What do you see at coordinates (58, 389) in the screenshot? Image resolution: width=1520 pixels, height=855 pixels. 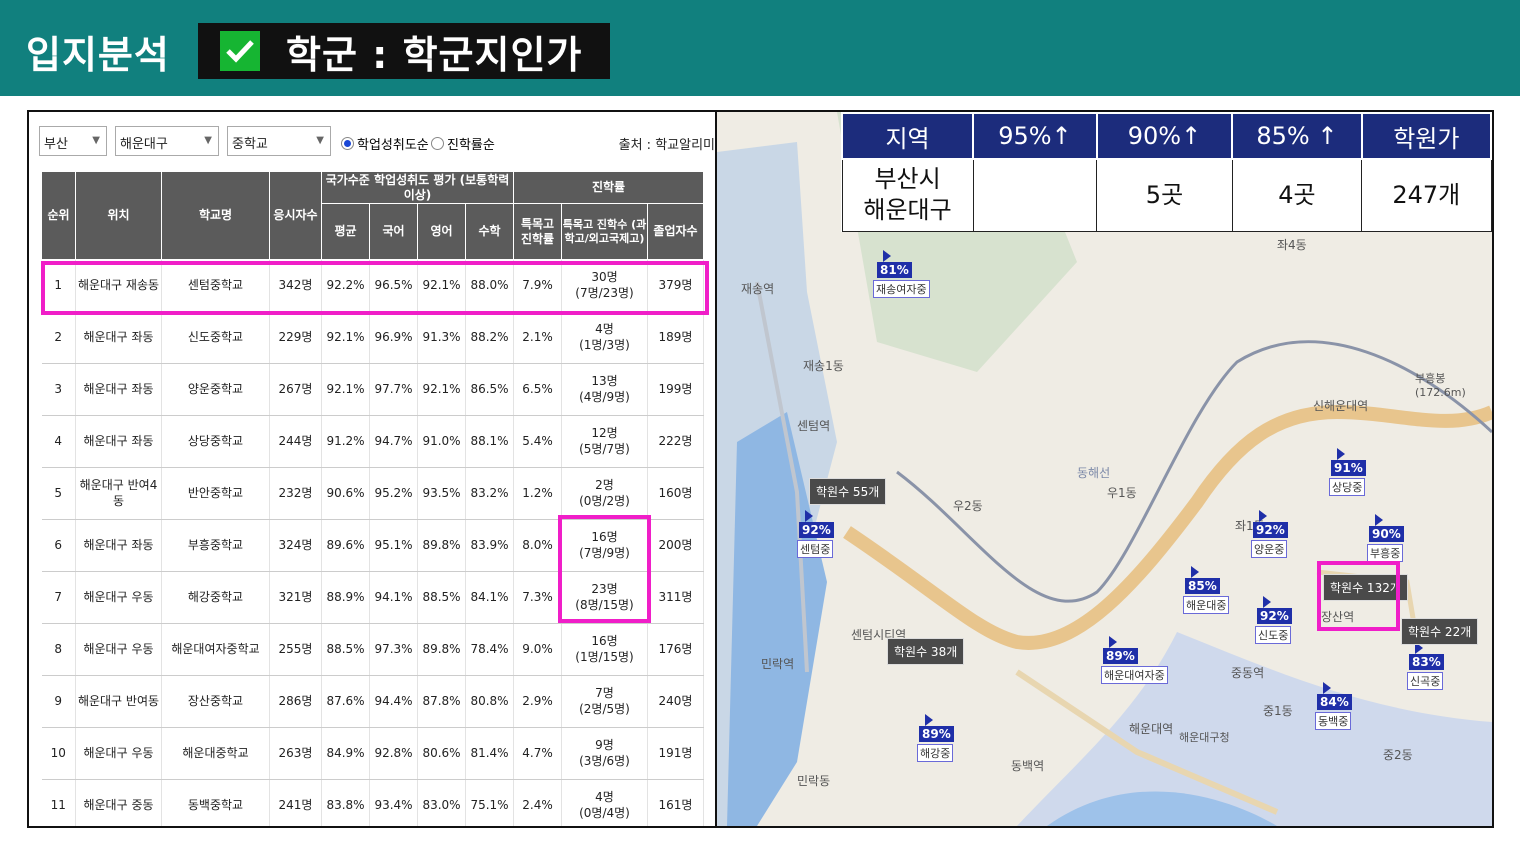 I see `cell-rank: 3` at bounding box center [58, 389].